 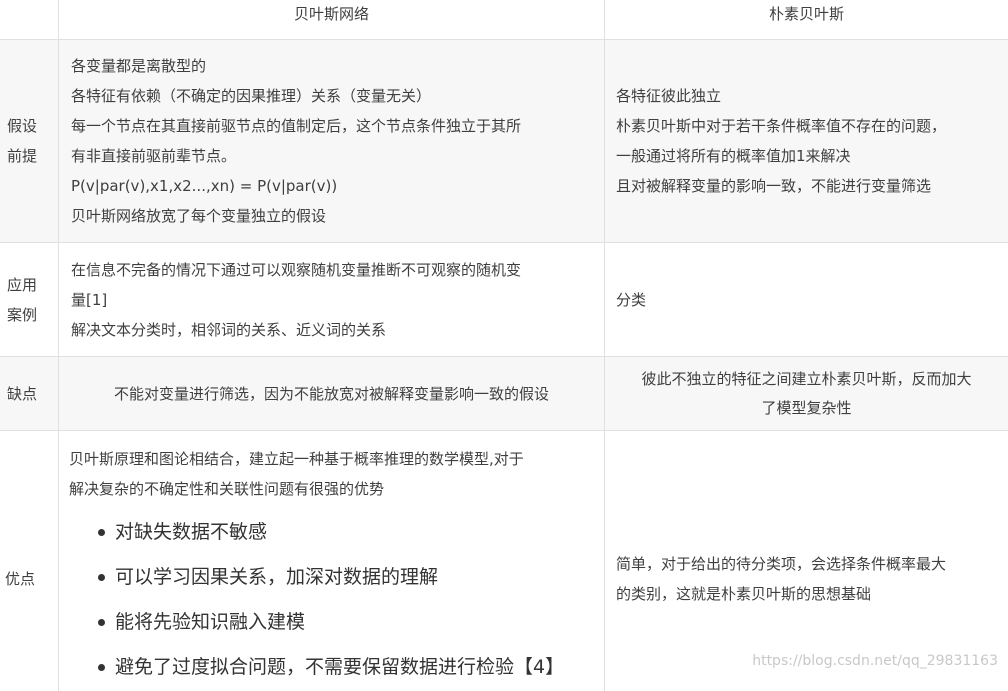 I want to click on text-line: 有非直接前驱前辈节点。, so click(x=154, y=156).